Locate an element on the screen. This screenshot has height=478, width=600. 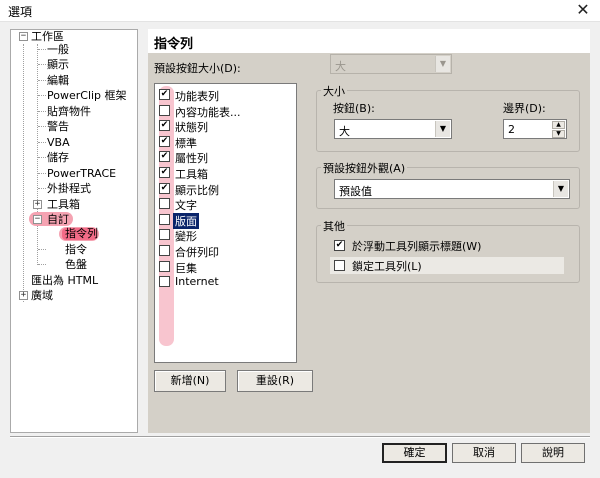
other-group-title: 其他 is located at coordinates (334, 226).